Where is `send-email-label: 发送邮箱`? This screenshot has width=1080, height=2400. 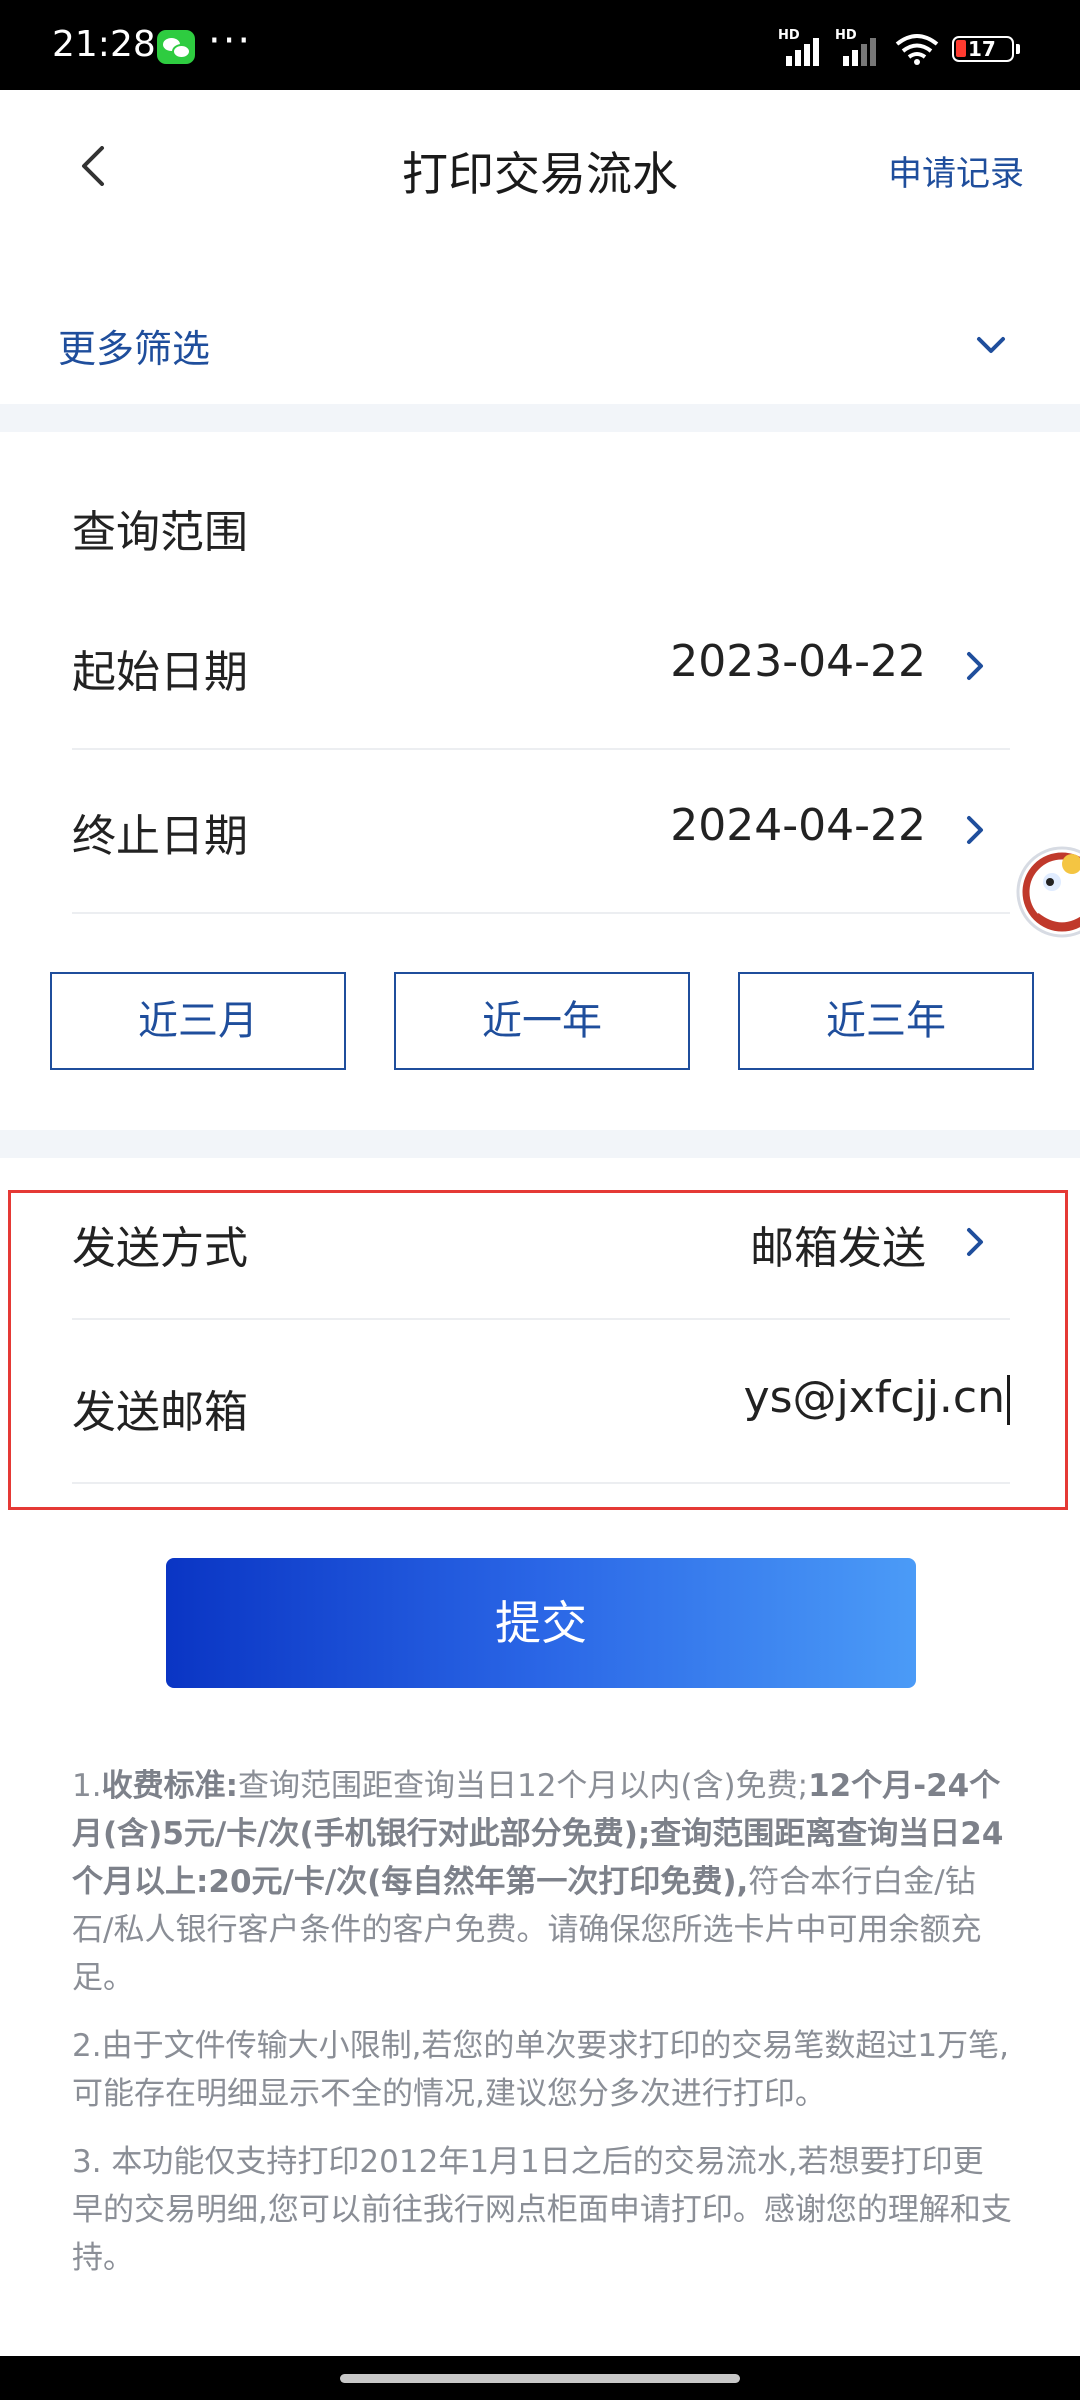 send-email-label: 发送邮箱 is located at coordinates (160, 1412).